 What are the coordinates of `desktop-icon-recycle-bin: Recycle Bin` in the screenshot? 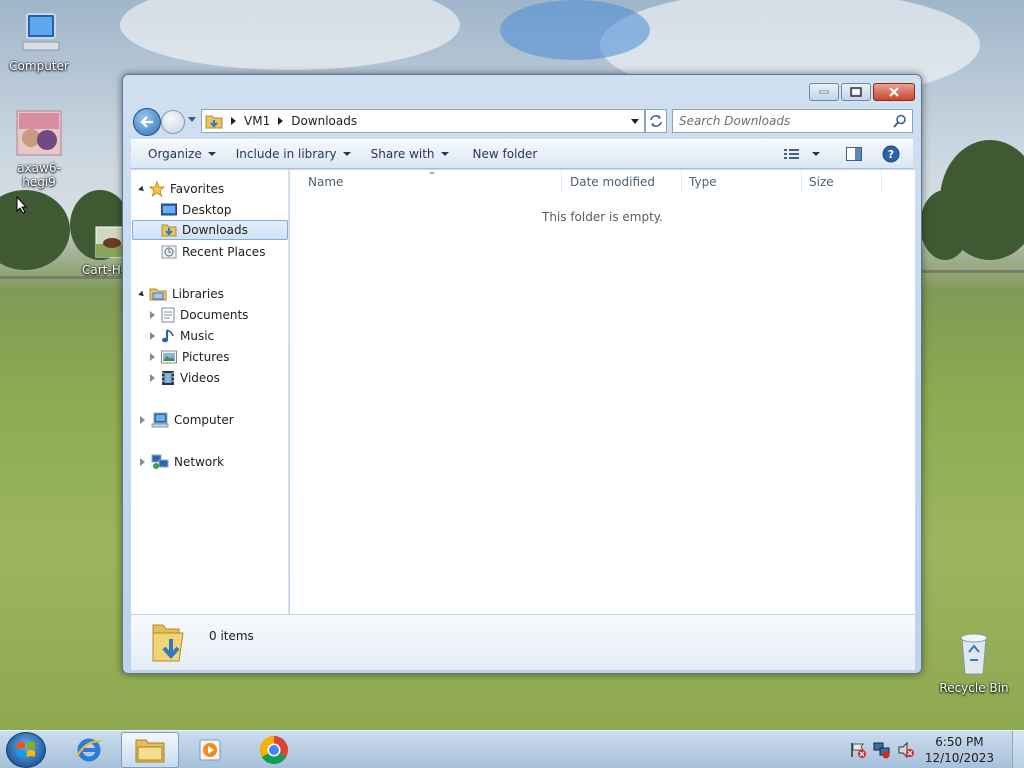 It's located at (974, 662).